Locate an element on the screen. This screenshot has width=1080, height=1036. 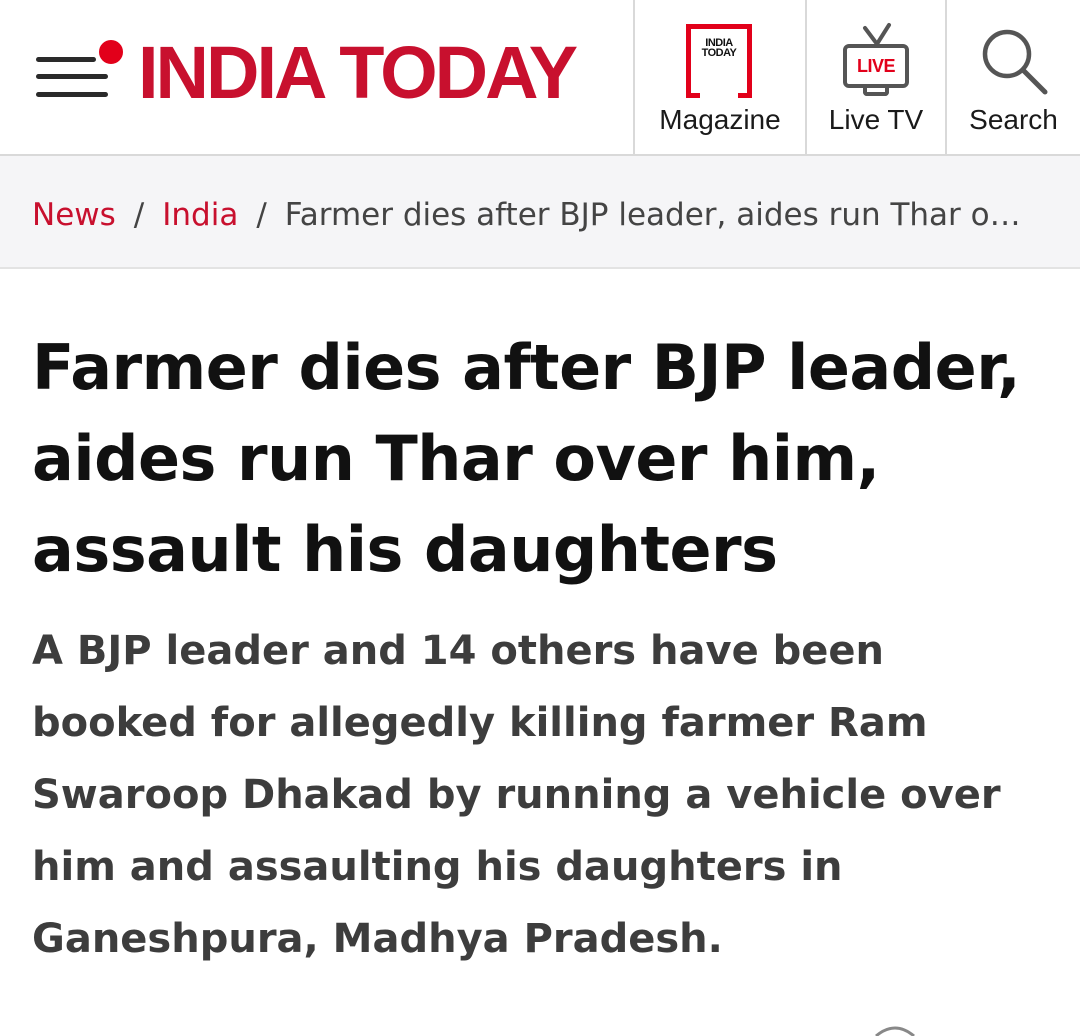
magazine-button: INDIA TODAY Magazine is located at coordinates (719, 77).